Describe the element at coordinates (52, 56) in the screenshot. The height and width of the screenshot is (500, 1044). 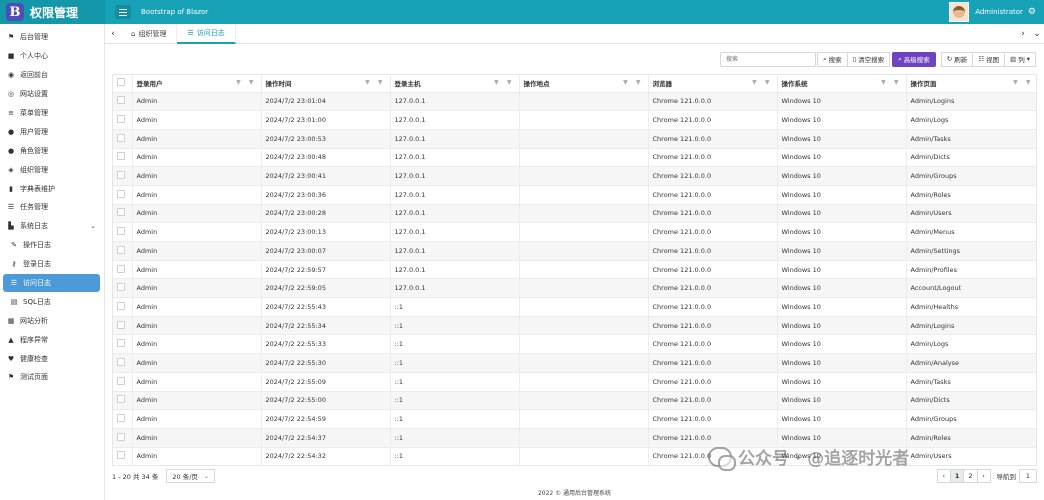
I see `sidebar-item-profile: ■ 个人中心` at that location.